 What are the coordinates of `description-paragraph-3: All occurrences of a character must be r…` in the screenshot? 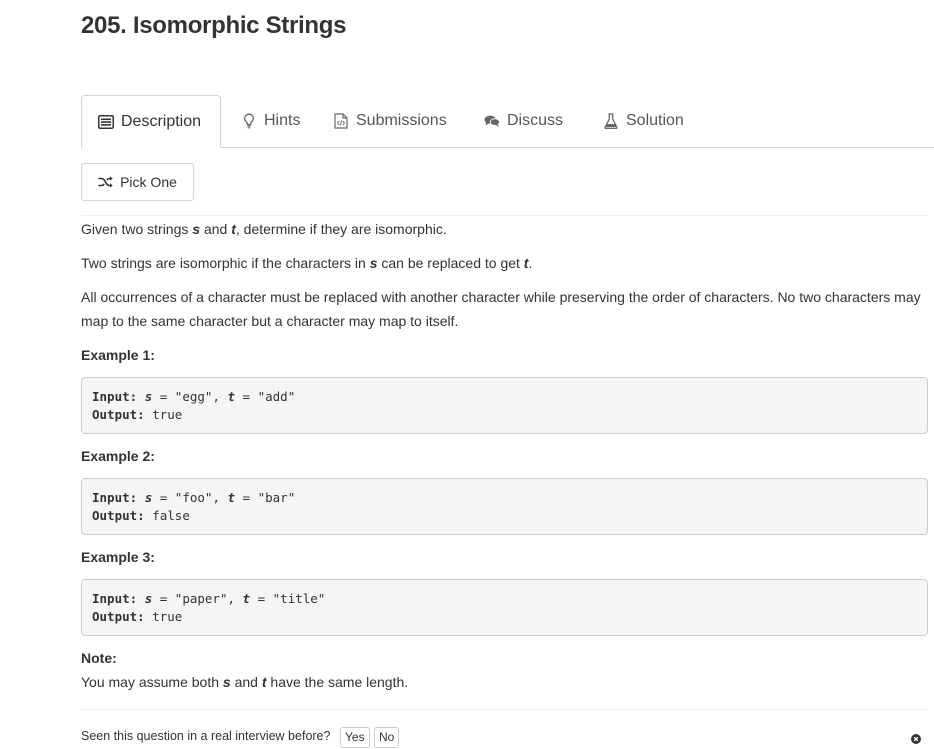 It's located at (501, 309).